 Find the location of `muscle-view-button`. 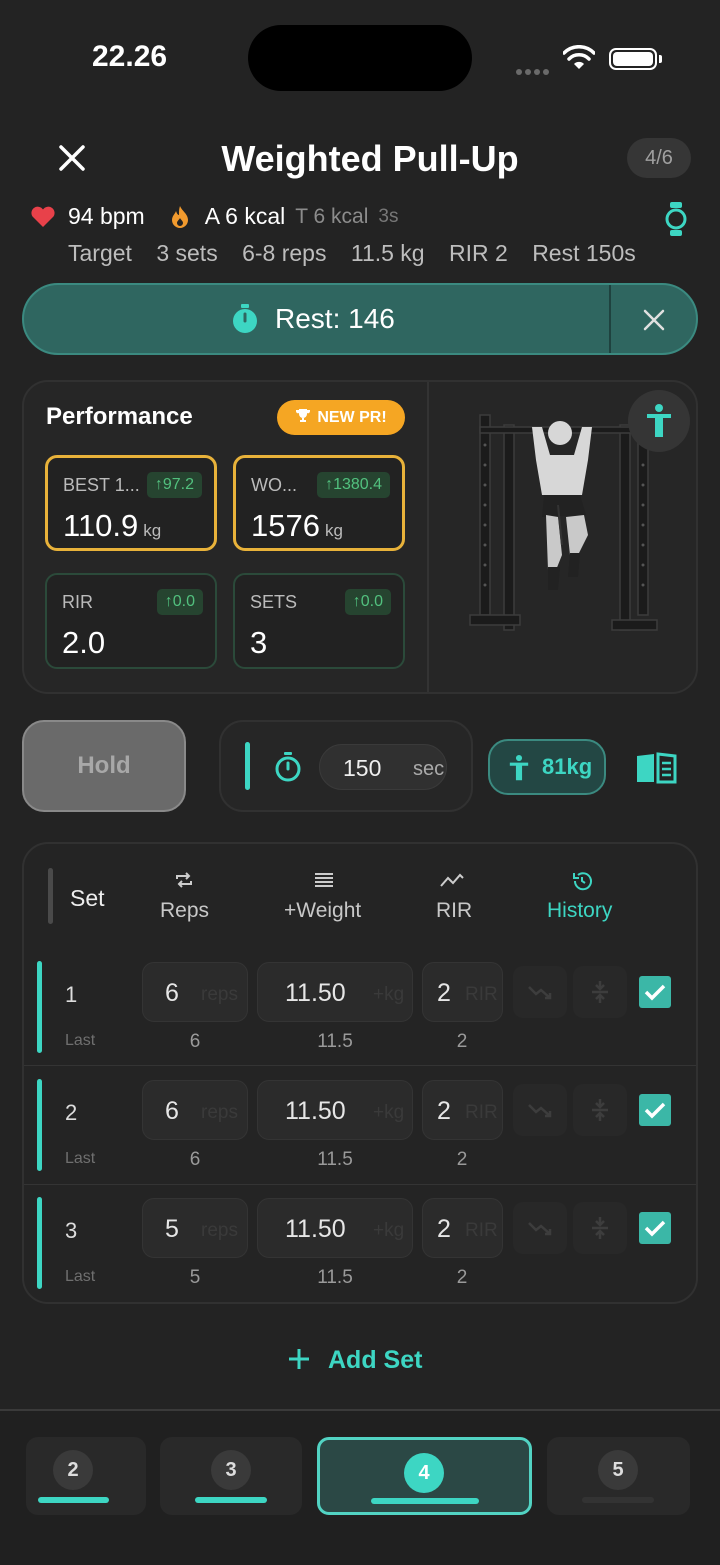

muscle-view-button is located at coordinates (659, 421).